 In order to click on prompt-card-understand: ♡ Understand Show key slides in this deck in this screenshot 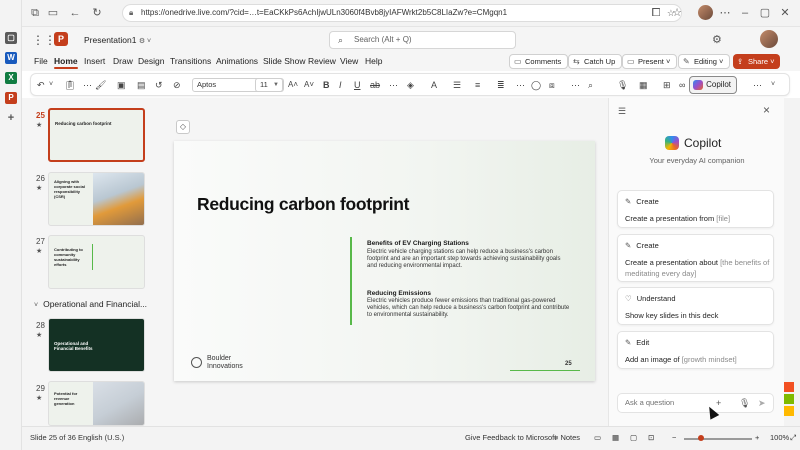, I will do `click(695, 306)`.